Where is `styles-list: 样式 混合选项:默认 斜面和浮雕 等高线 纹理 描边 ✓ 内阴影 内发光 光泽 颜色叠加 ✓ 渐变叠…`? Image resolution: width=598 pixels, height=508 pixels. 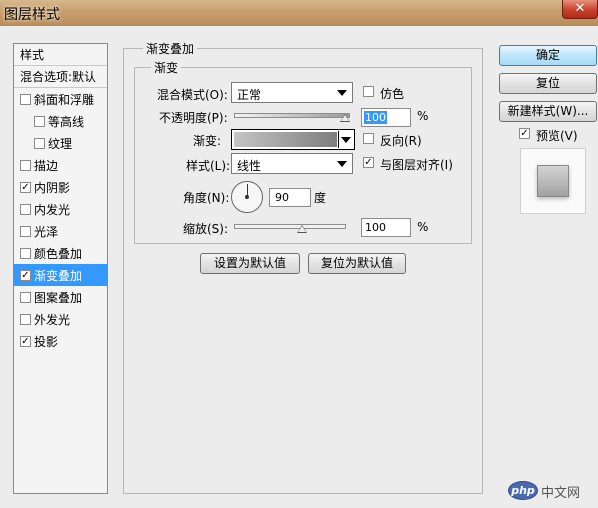 styles-list: 样式 混合选项:默认 斜面和浮雕 等高线 纹理 描边 ✓ 内阴影 内发光 光泽 颜色叠加 ✓ 渐变叠… is located at coordinates (60, 268).